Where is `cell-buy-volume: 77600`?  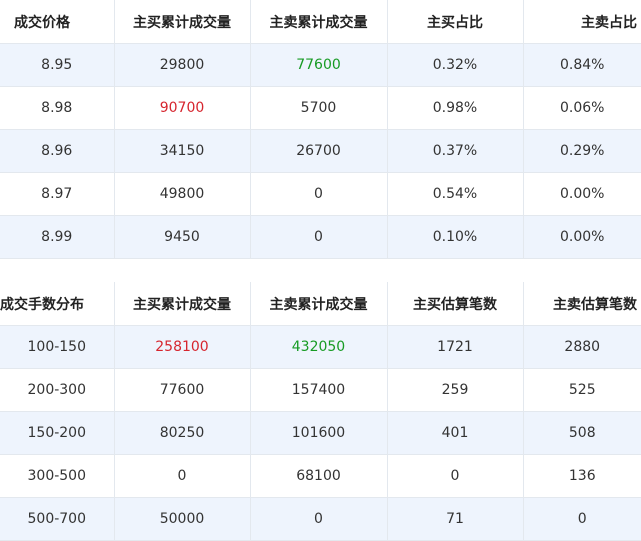 cell-buy-volume: 77600 is located at coordinates (182, 390).